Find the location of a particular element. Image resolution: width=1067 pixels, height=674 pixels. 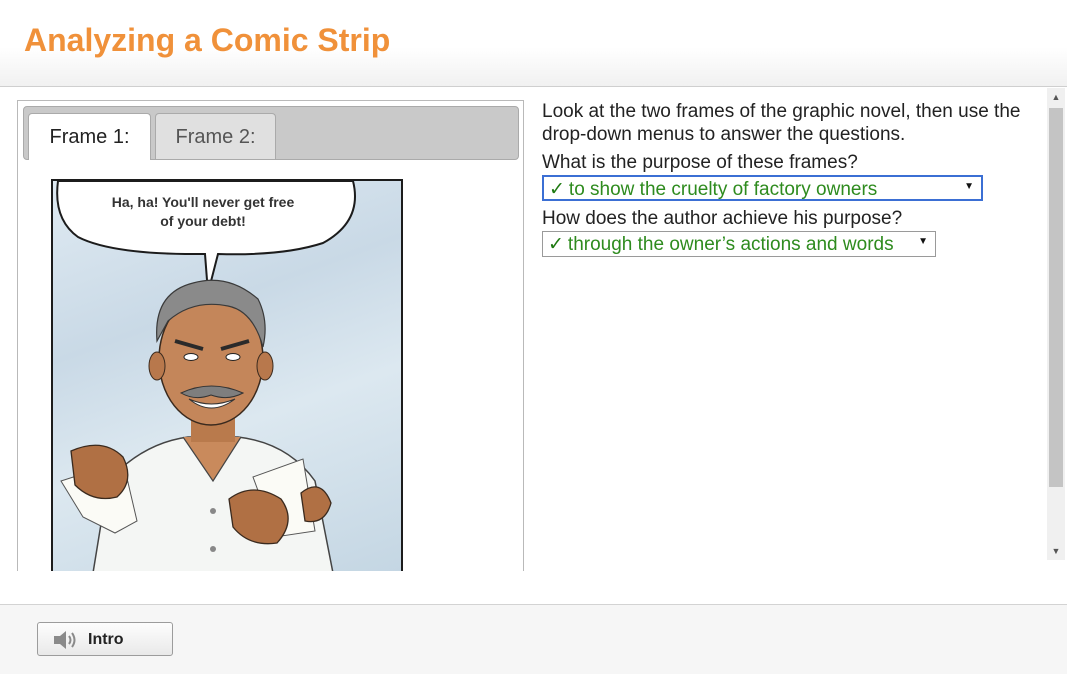

frame-tabs: Frame 1: Frame 2: is located at coordinates (271, 133).